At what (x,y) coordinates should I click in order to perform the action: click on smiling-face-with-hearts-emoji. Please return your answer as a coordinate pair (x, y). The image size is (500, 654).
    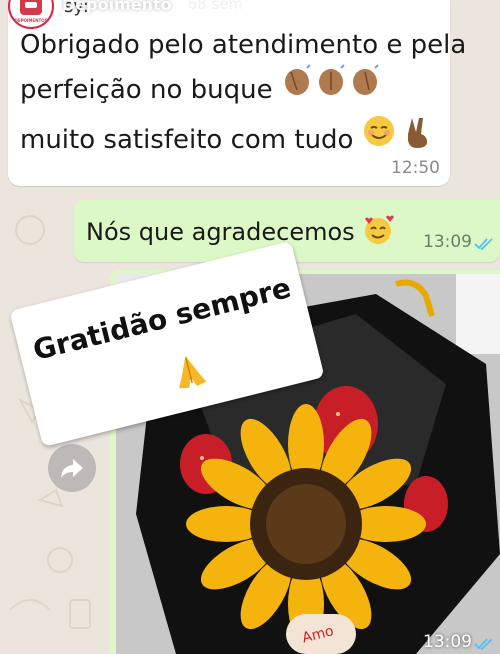
    Looking at the image, I should click on (378, 230).